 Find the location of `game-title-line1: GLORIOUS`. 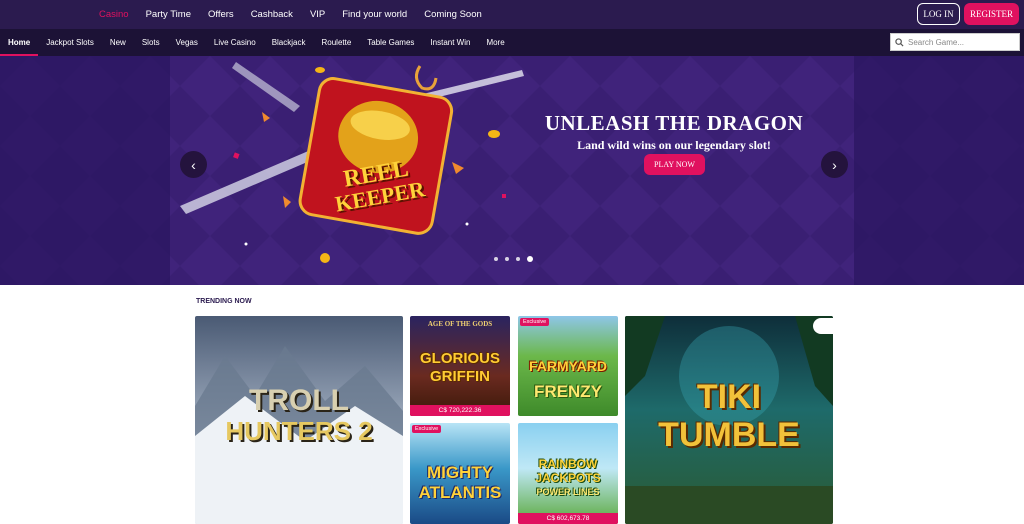

game-title-line1: GLORIOUS is located at coordinates (459, 358).